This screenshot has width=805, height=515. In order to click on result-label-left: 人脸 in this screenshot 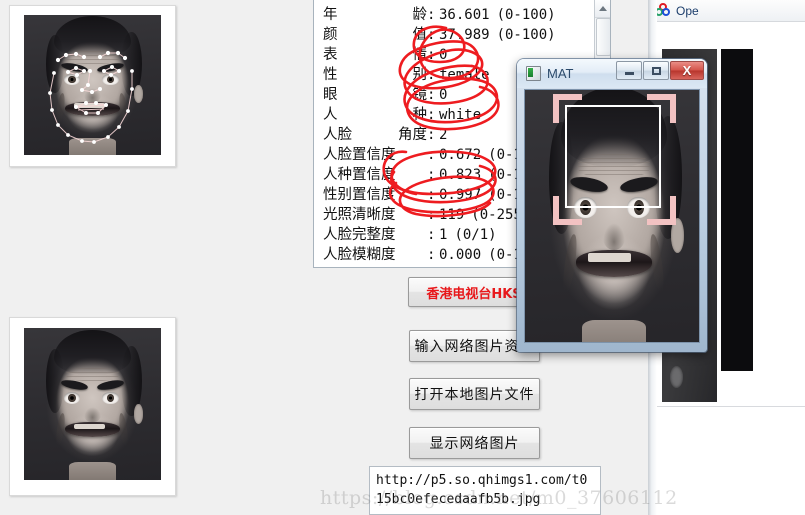, I will do `click(337, 135)`.